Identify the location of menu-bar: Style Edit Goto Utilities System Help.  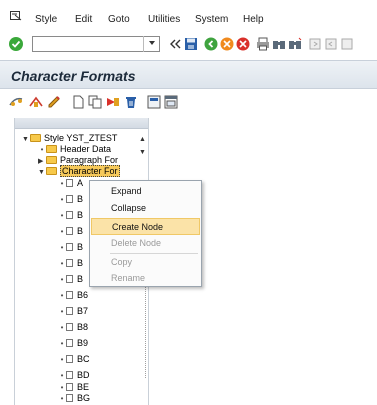
(188, 16).